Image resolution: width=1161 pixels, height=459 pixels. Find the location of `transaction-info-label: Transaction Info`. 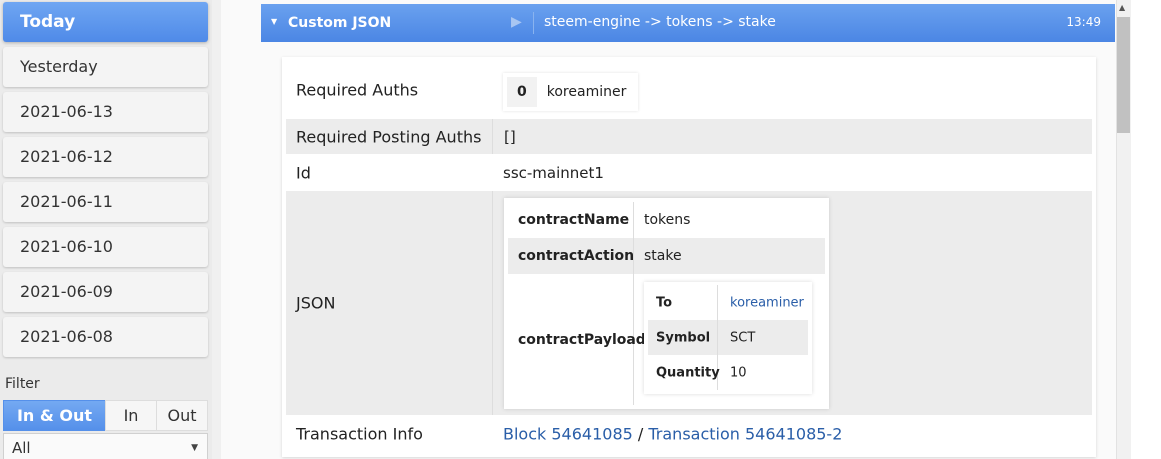

transaction-info-label: Transaction Info is located at coordinates (359, 434).